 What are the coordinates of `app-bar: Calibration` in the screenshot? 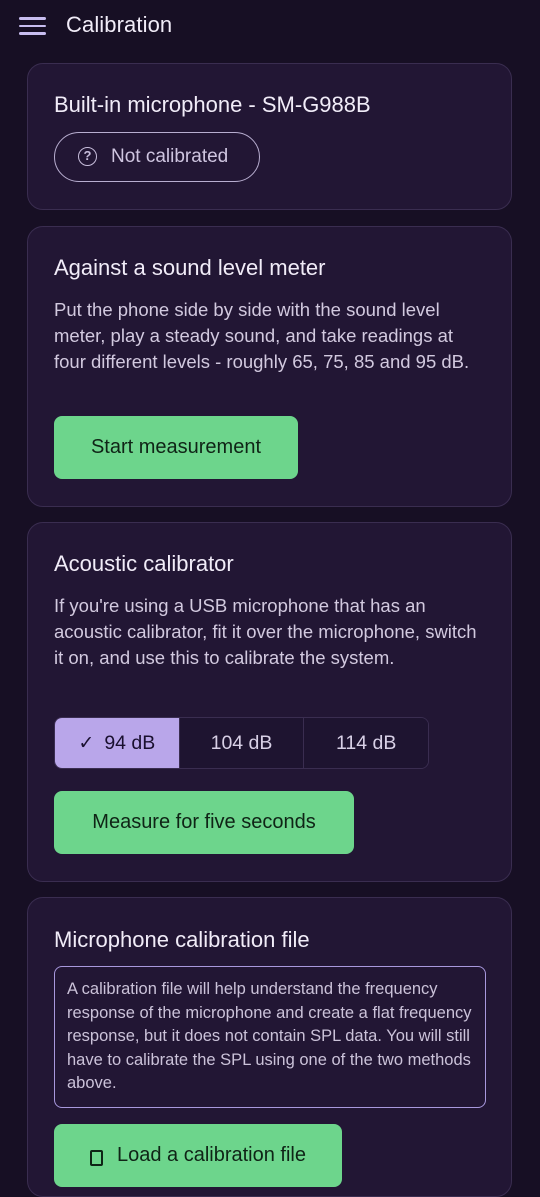 It's located at (270, 26).